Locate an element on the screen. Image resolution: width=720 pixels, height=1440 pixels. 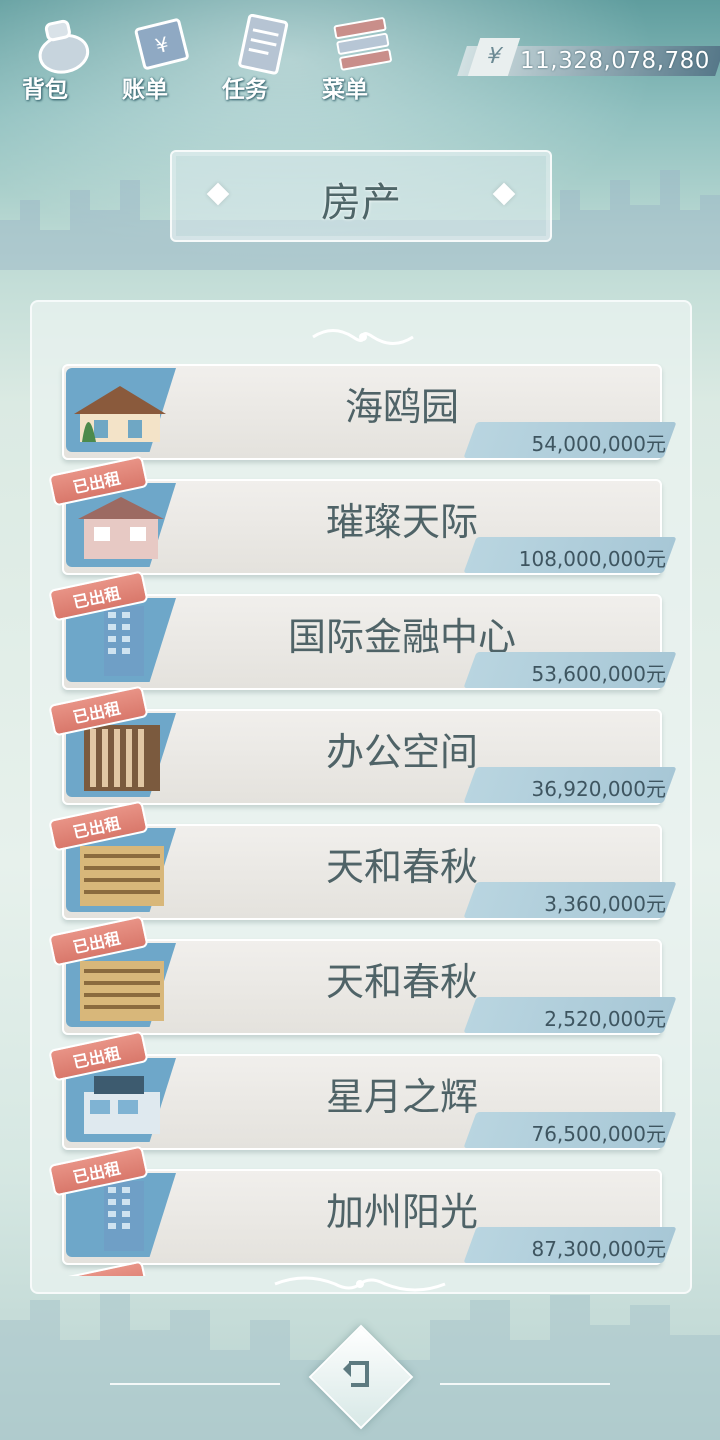
property-price-tag: 36,920,000元 is located at coordinates (572, 785).